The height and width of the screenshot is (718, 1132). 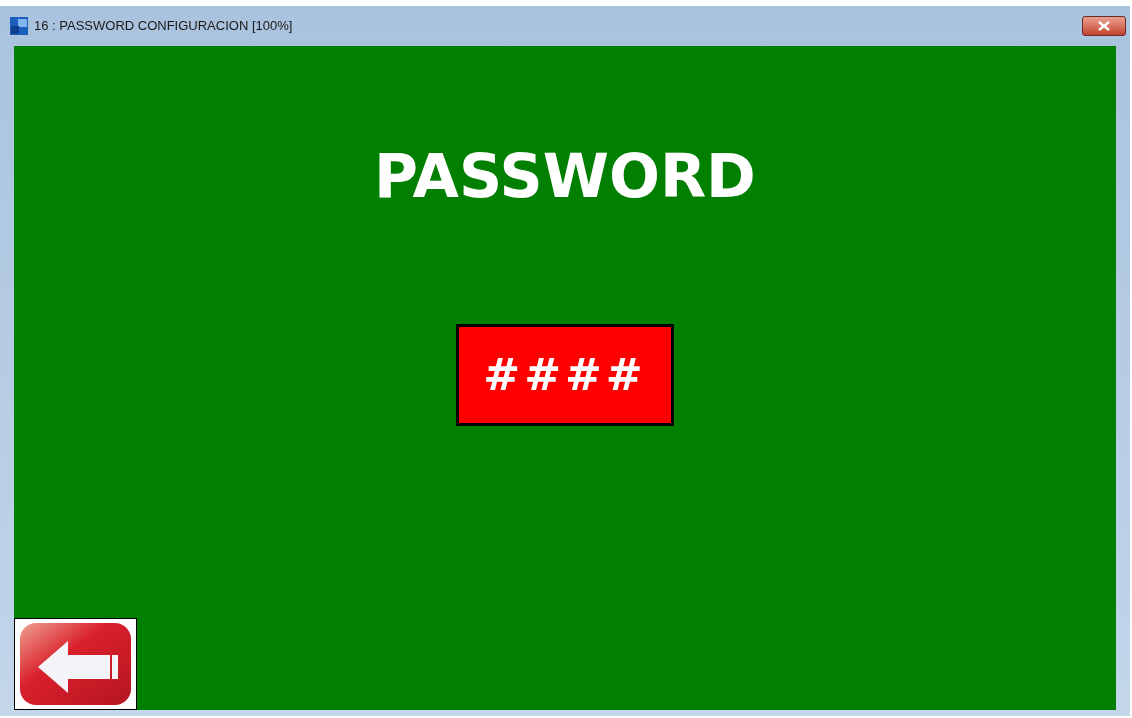 I want to click on heading: PASSWORD, so click(x=565, y=176).